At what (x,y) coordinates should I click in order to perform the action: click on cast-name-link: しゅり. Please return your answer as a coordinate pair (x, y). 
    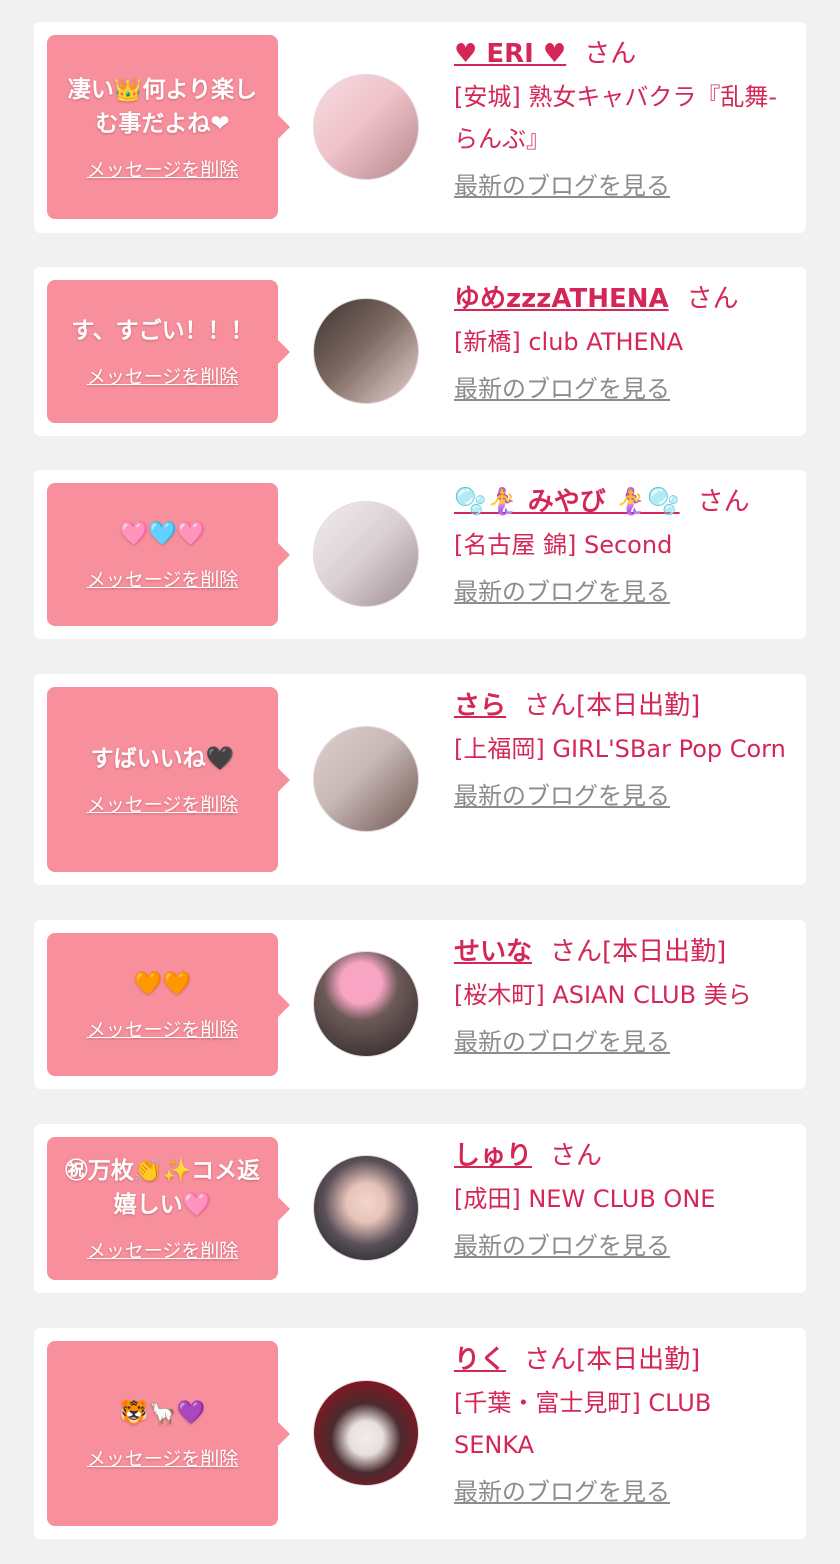
    Looking at the image, I should click on (493, 1156).